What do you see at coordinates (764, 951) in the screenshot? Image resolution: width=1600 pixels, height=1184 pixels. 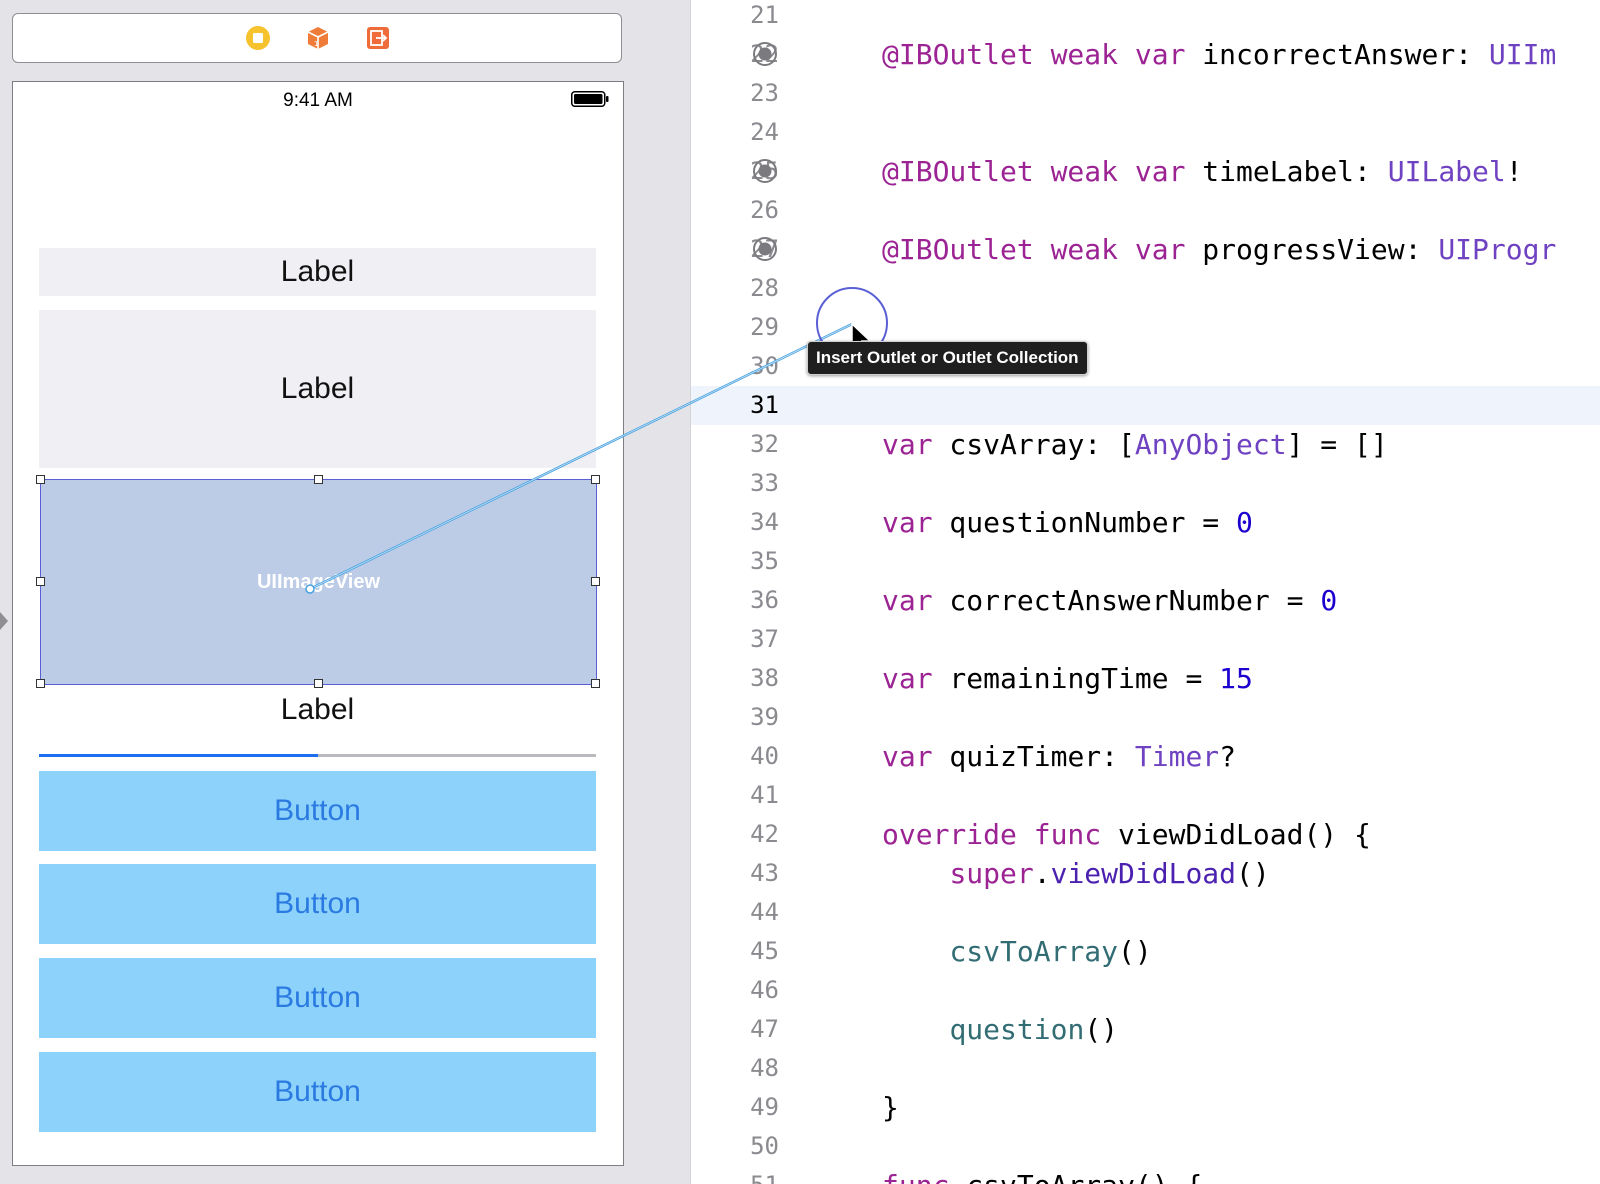 I see `line-number: 45` at bounding box center [764, 951].